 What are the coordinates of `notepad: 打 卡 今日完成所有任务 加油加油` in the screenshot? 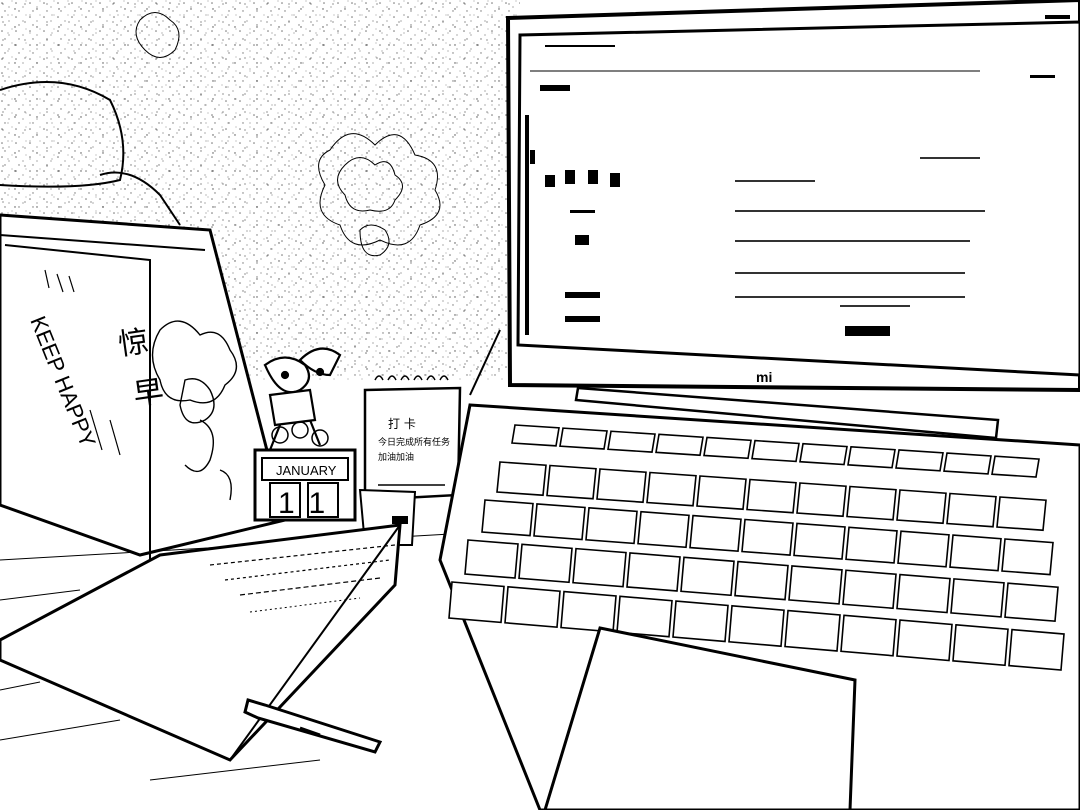 It's located at (412, 438).